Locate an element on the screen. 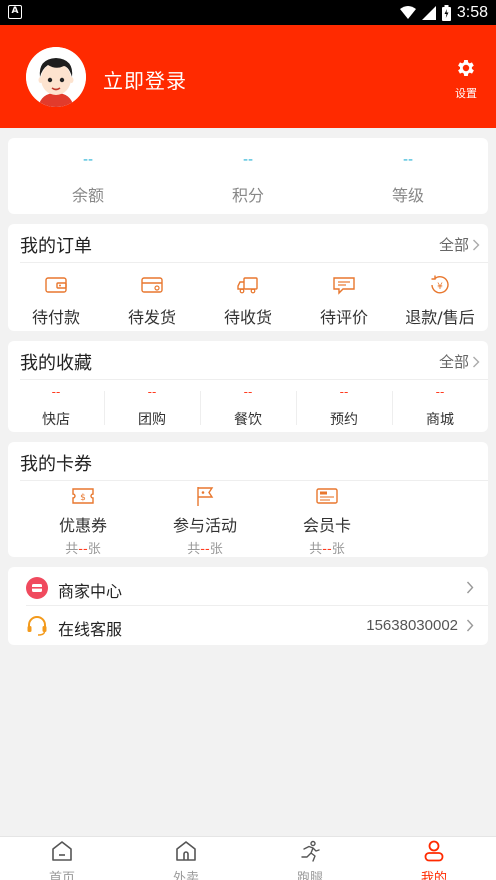  comment-icon is located at coordinates (344, 286).